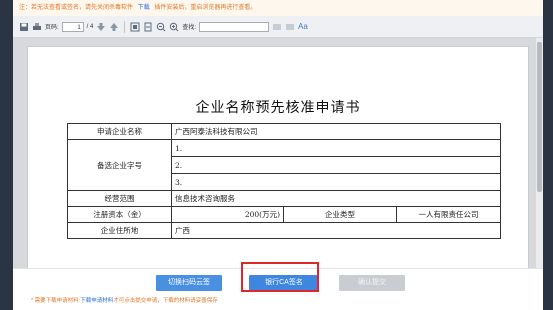  What do you see at coordinates (161, 27) in the screenshot?
I see `zoom-out-icon` at bounding box center [161, 27].